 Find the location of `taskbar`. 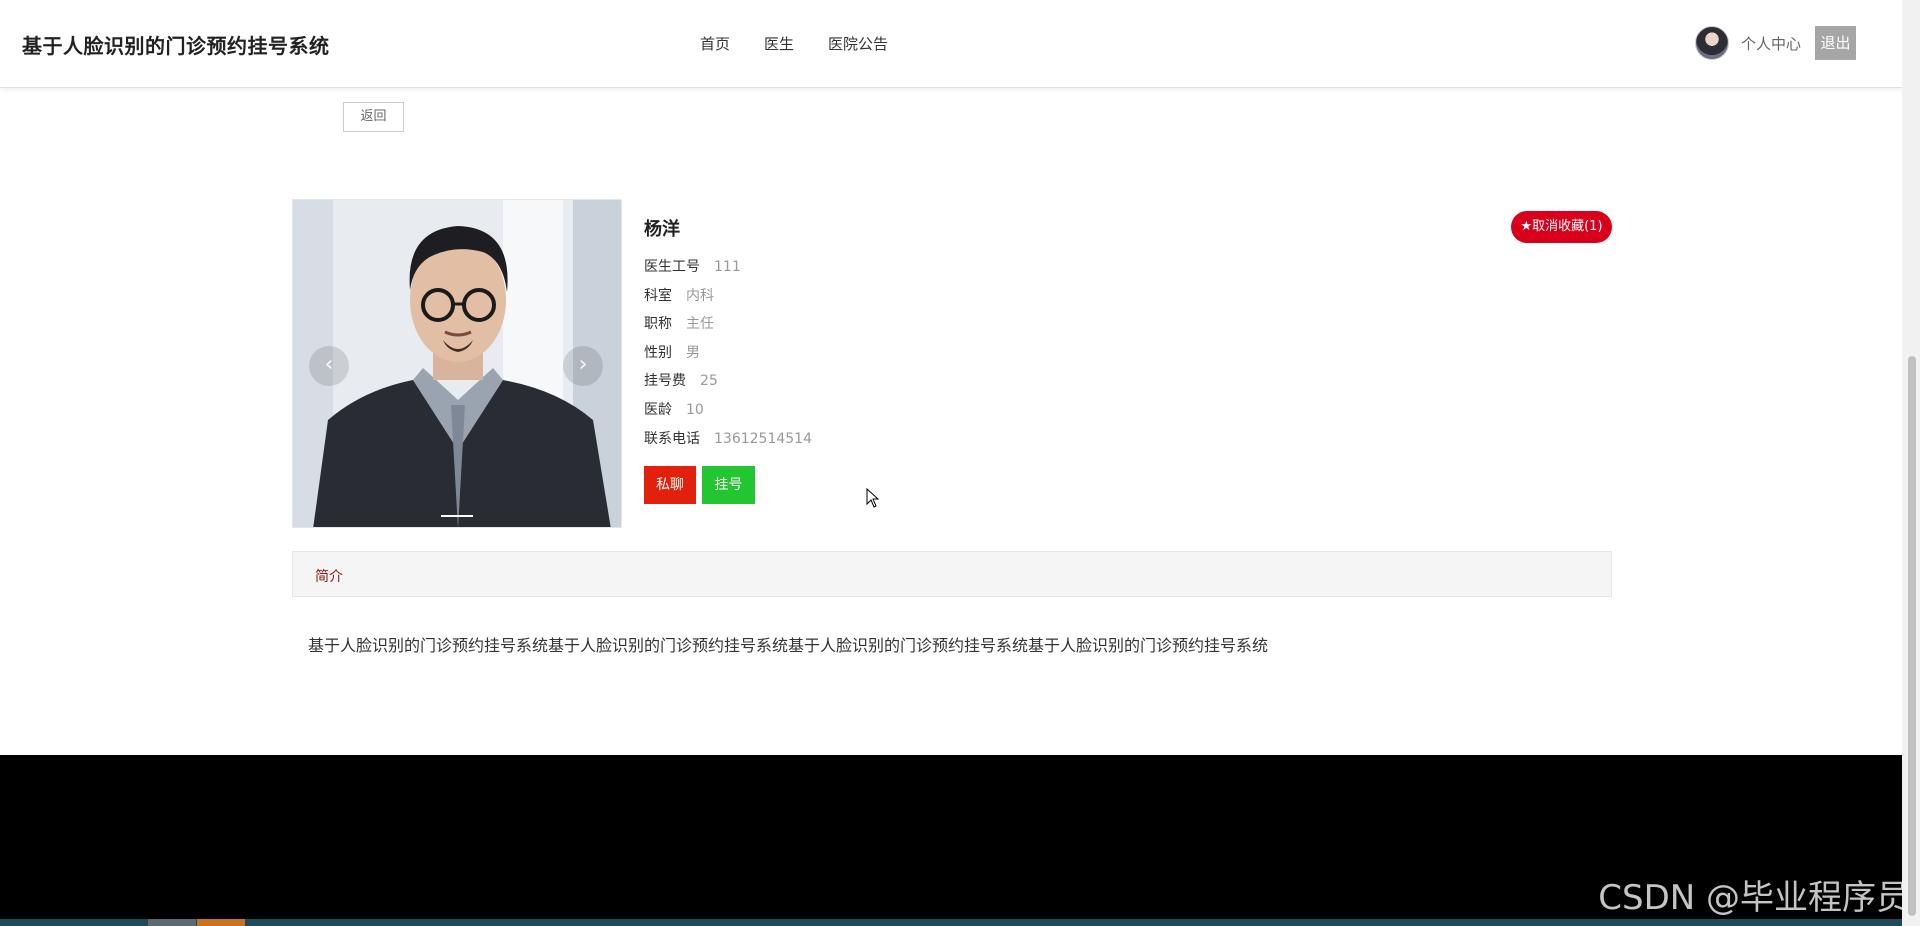

taskbar is located at coordinates (960, 922).